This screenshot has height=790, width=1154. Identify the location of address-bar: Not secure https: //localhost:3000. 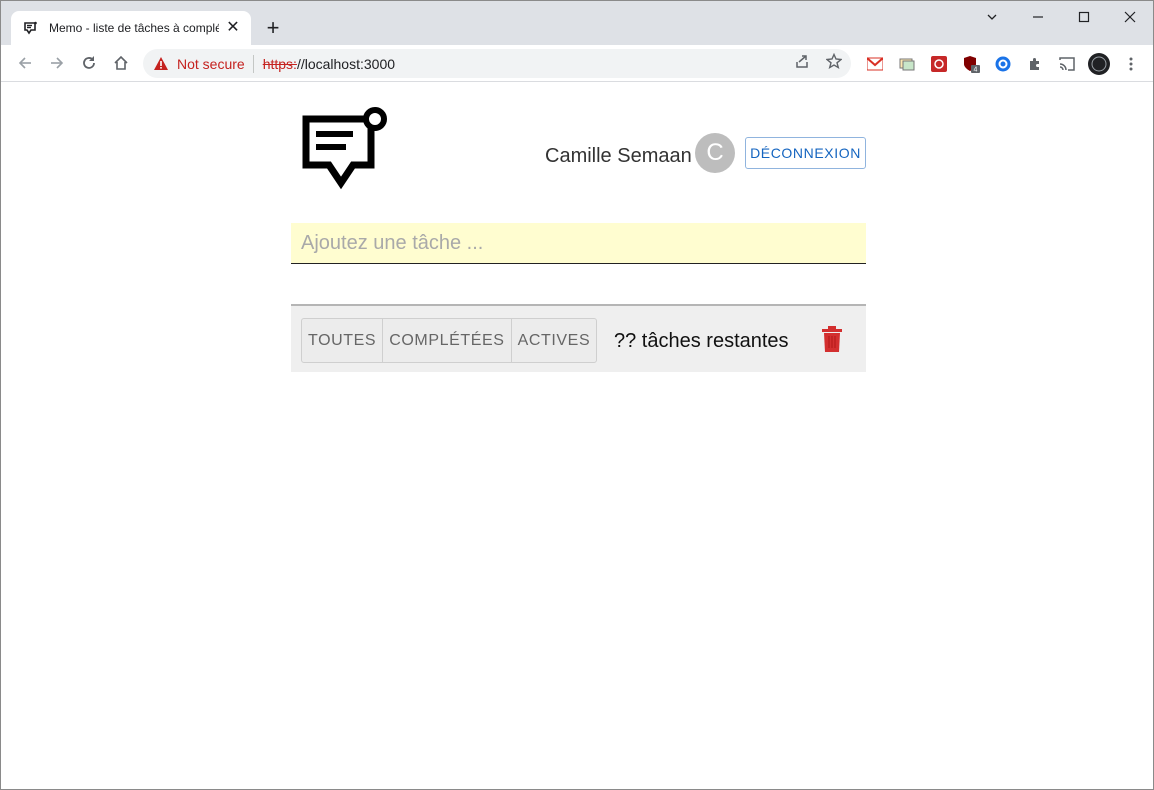
(497, 63).